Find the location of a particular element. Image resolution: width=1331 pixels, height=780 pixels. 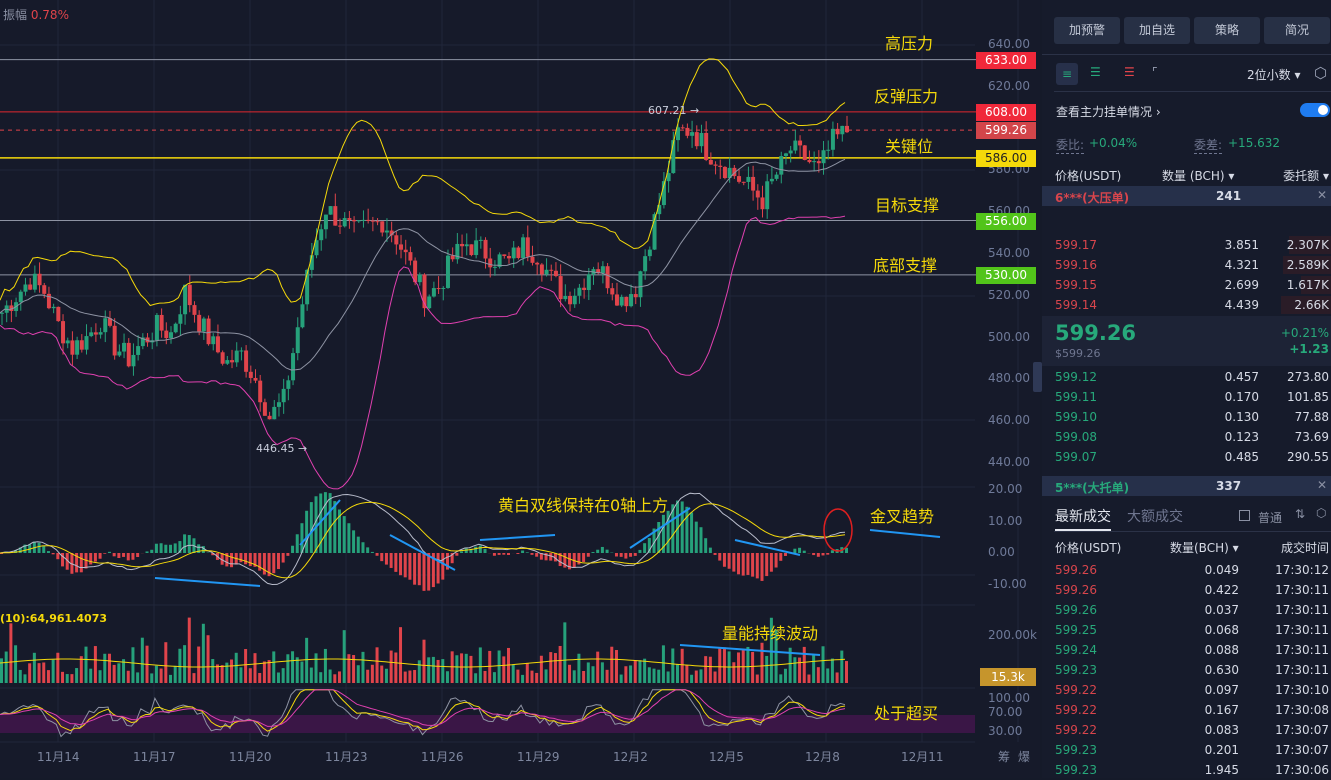

book-expand-icon: ⌜ is located at coordinates (1155, 72).